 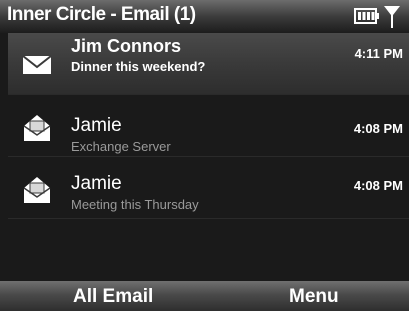 What do you see at coordinates (101, 14) in the screenshot?
I see `page-title: Inner Circle - Email (1)` at bounding box center [101, 14].